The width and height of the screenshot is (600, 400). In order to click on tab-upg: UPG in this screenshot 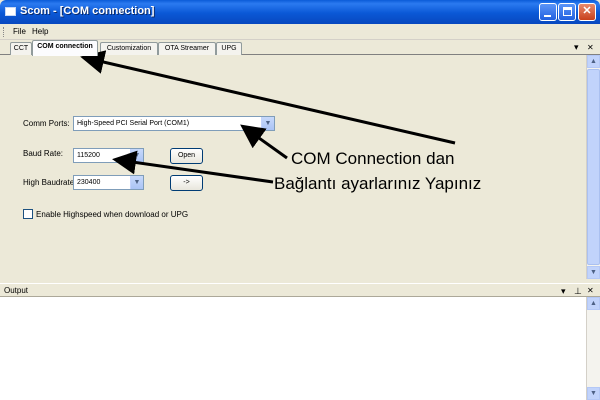, I will do `click(229, 48)`.